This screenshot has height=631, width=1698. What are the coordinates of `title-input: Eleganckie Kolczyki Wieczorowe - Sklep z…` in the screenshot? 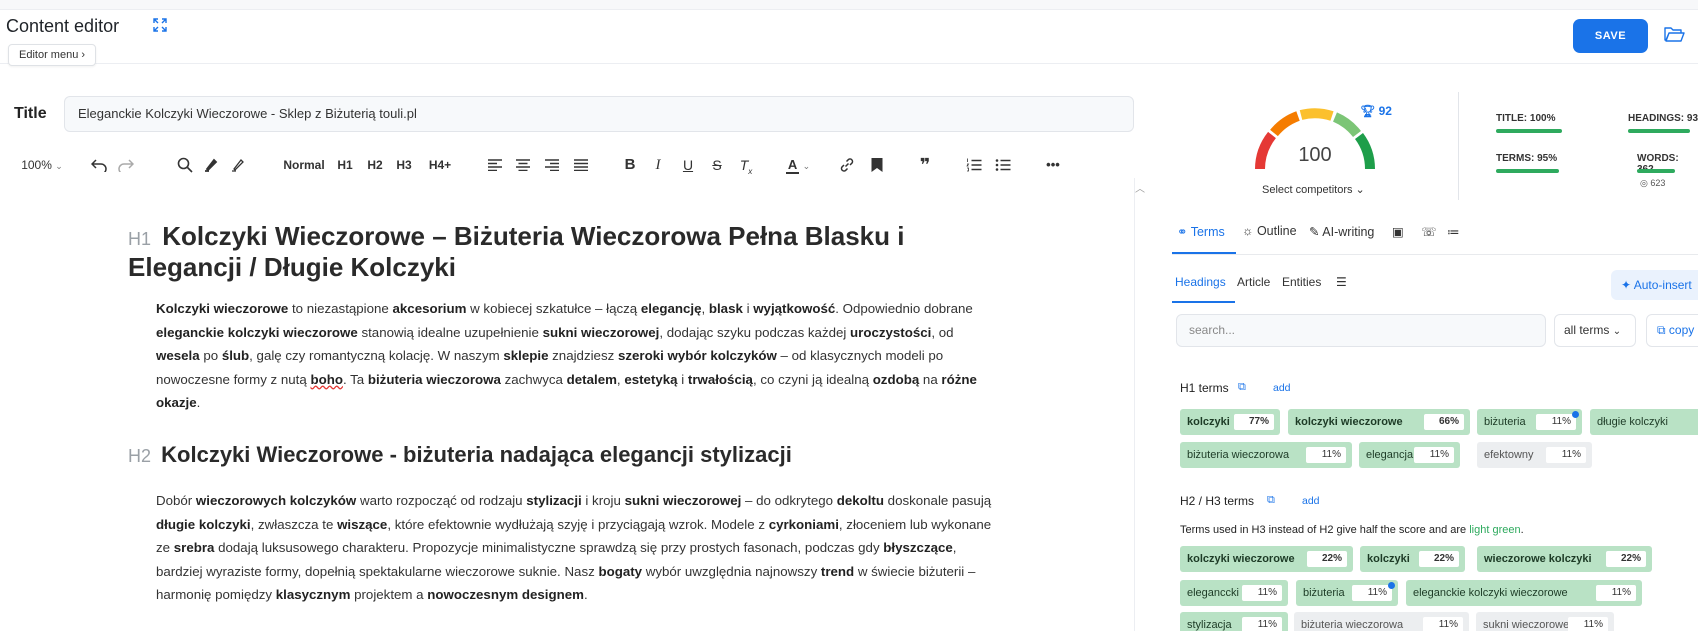 It's located at (599, 114).